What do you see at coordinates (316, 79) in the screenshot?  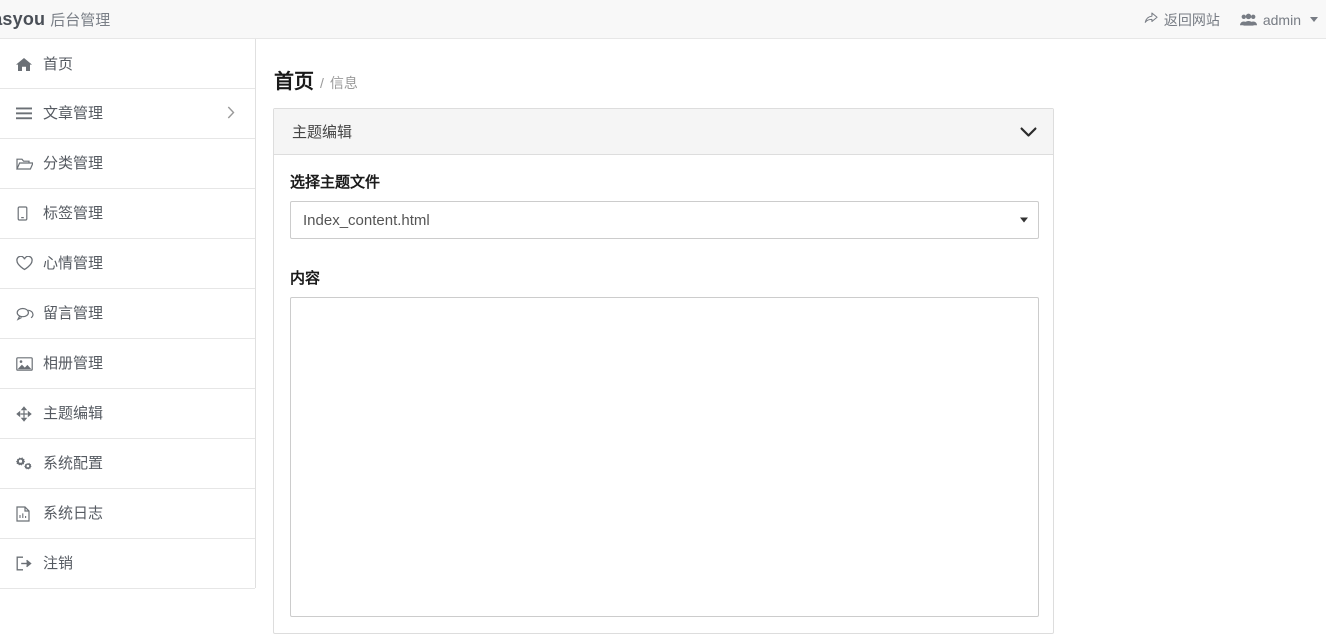 I see `breadcrumb: 首页 / 信息` at bounding box center [316, 79].